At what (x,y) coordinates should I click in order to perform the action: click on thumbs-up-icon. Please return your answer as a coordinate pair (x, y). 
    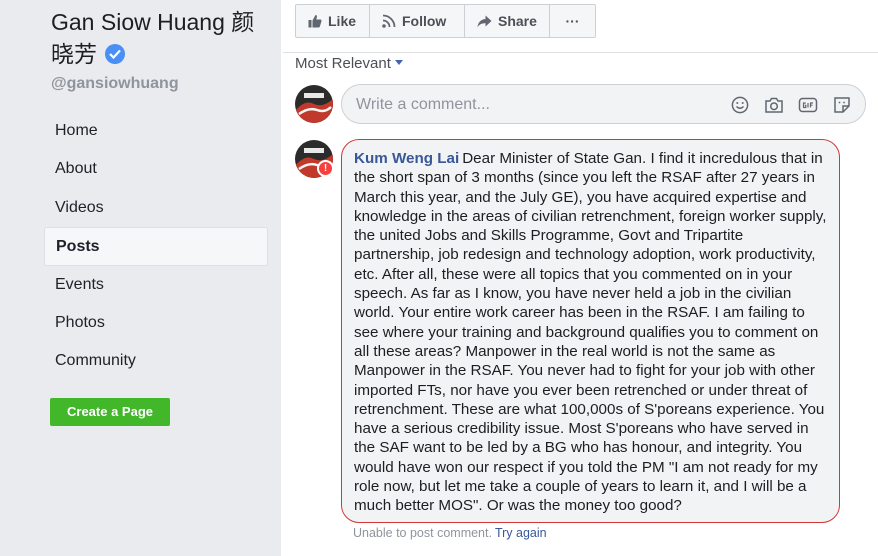
    Looking at the image, I should click on (315, 21).